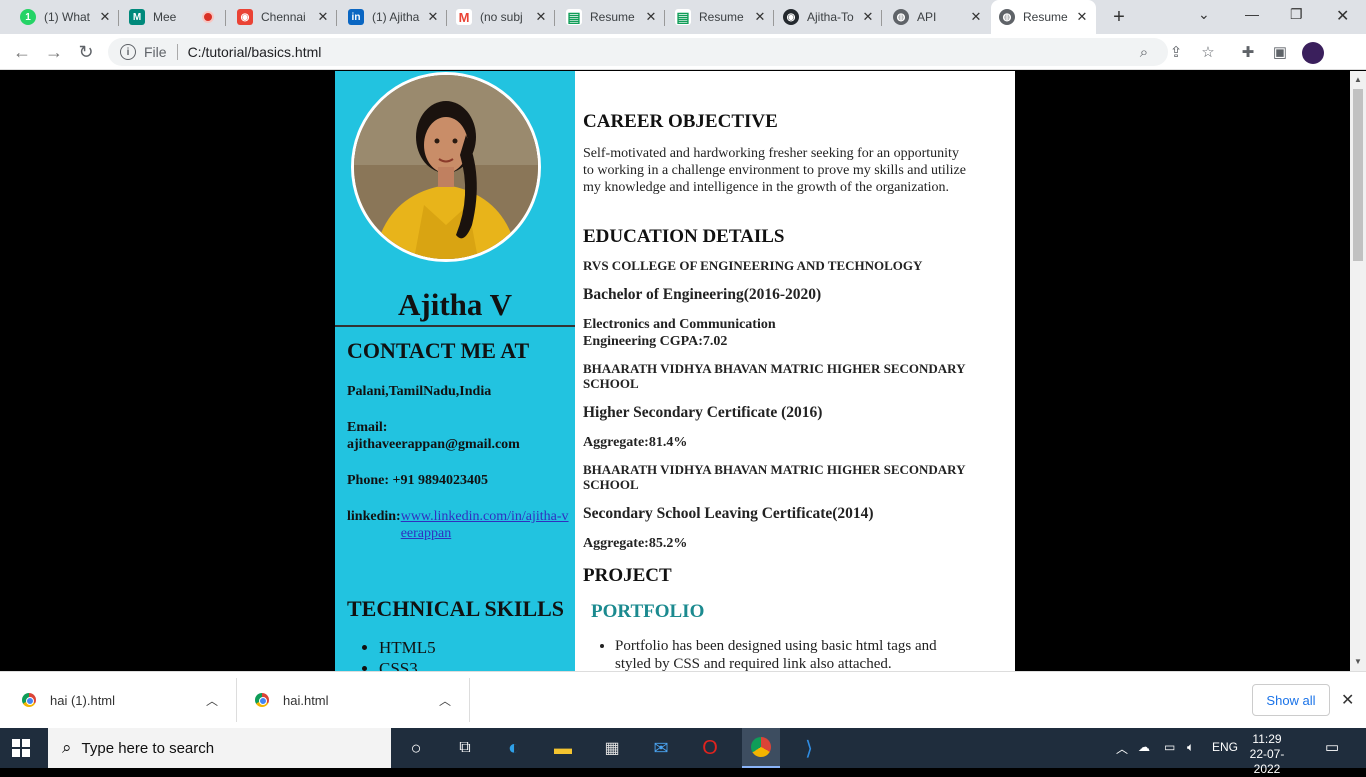 This screenshot has height=777, width=1366. Describe the element at coordinates (514, 748) in the screenshot. I see `edge-icon: ◐` at that location.